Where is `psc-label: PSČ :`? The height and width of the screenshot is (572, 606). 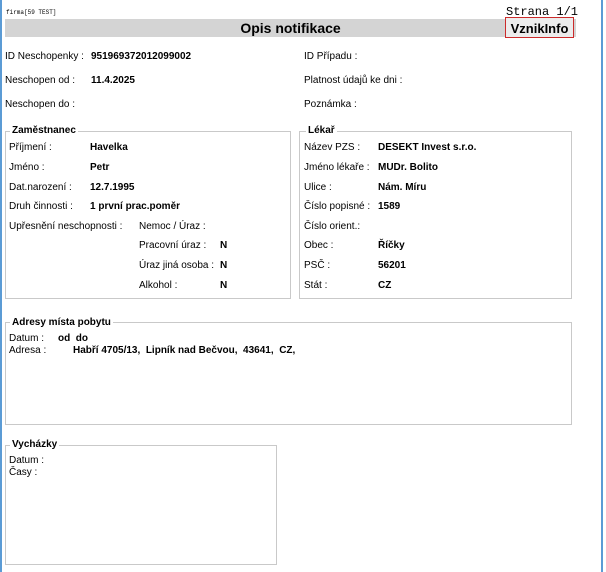
psc-label: PSČ : is located at coordinates (317, 265).